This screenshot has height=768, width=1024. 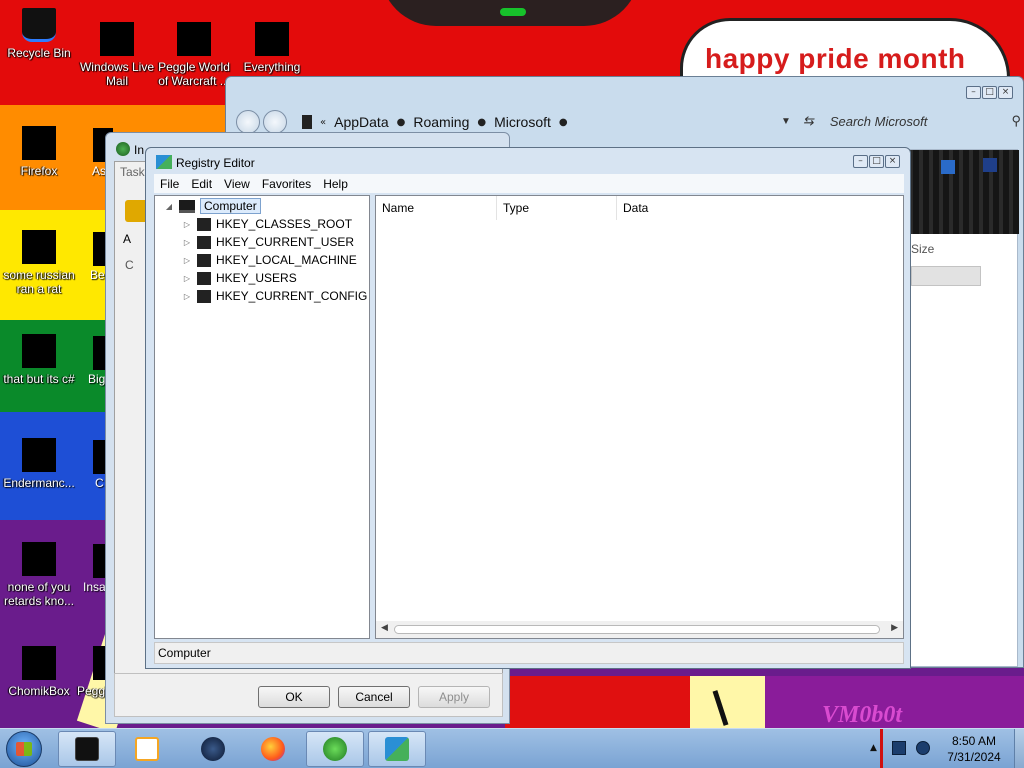 I want to click on menu-file: File, so click(x=169, y=184).